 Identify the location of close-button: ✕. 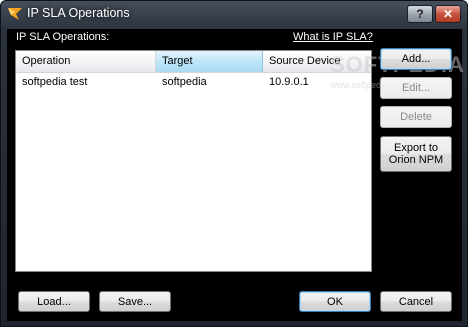
(448, 14).